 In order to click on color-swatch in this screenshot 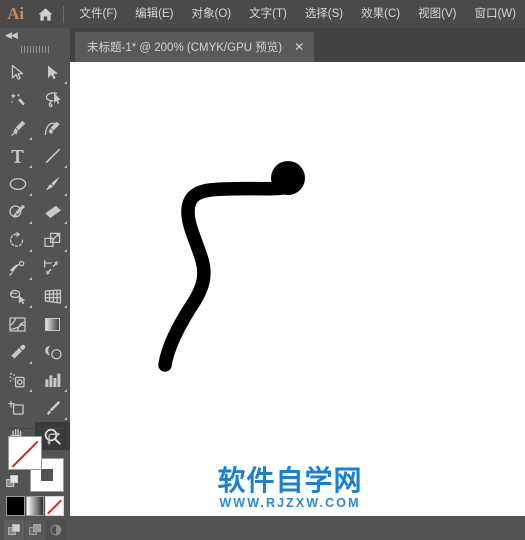, I will do `click(15, 506)`.